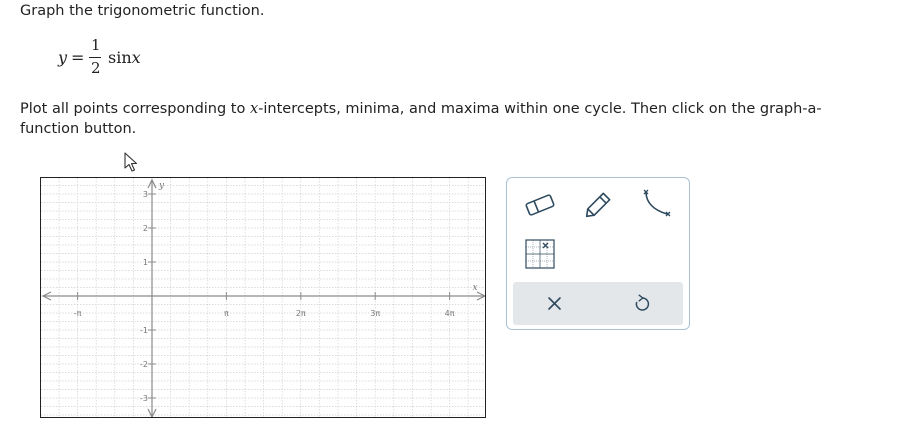  What do you see at coordinates (145, 228) in the screenshot?
I see `y-tick-label: 2` at bounding box center [145, 228].